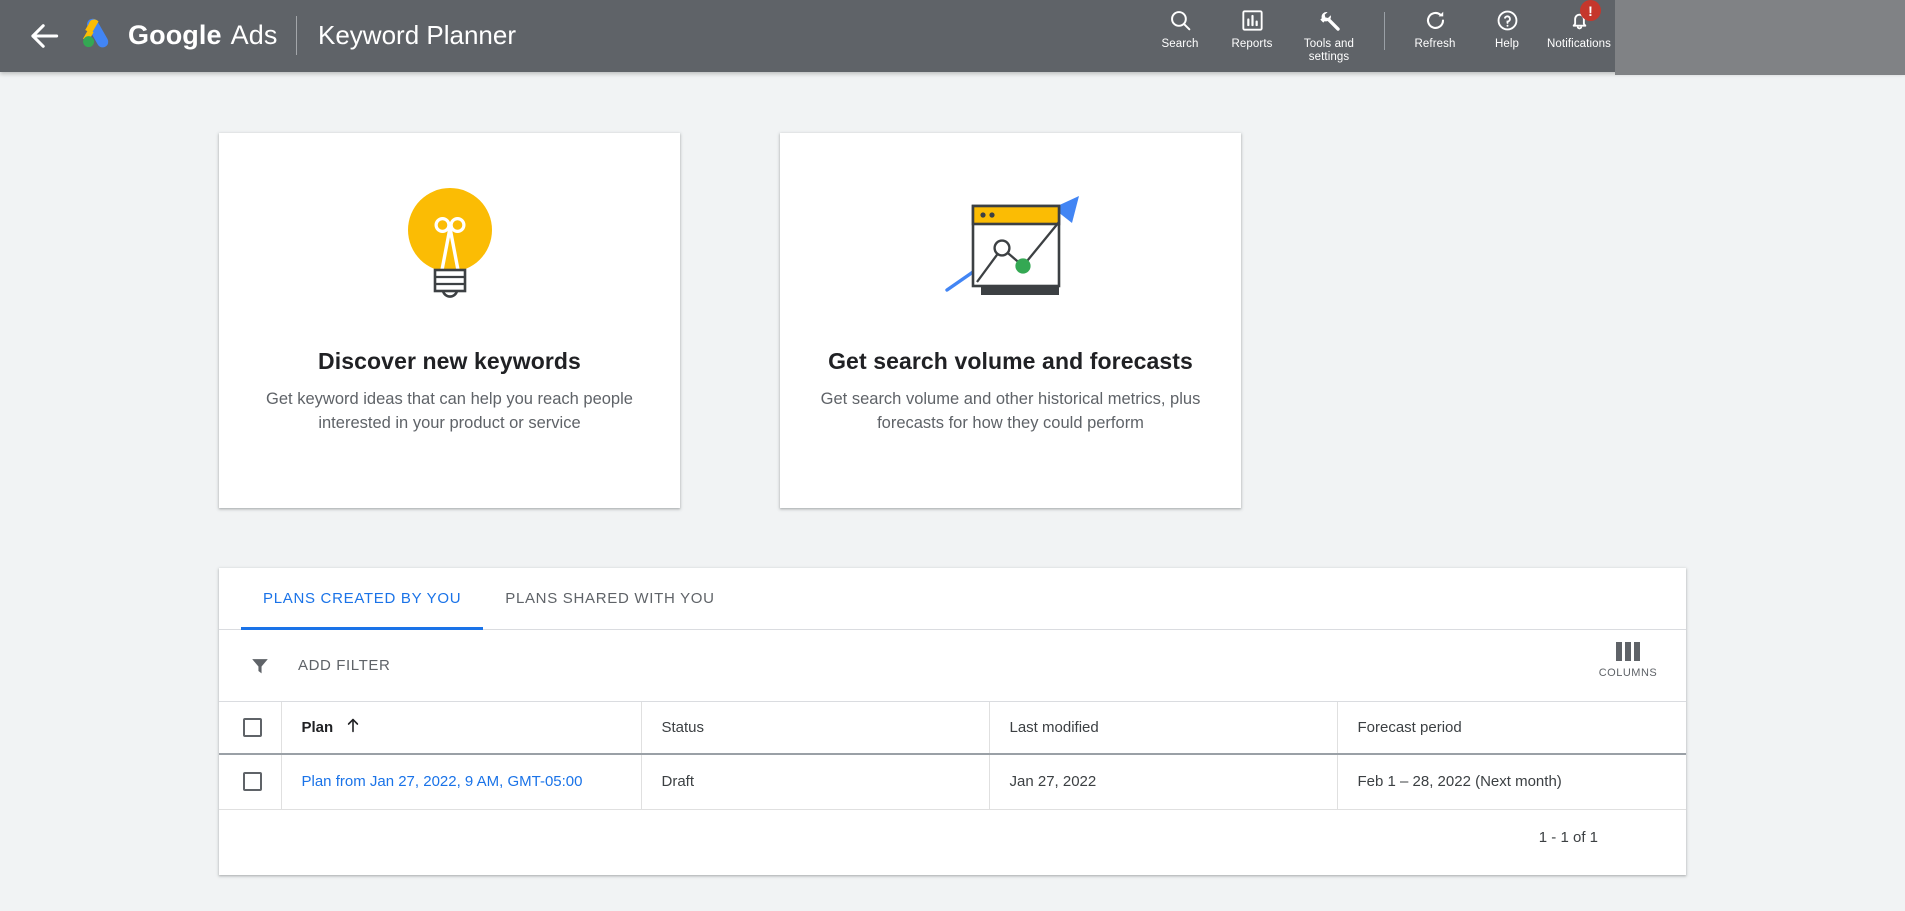 This screenshot has width=1905, height=911. I want to click on page-title: Keyword Planner, so click(417, 34).